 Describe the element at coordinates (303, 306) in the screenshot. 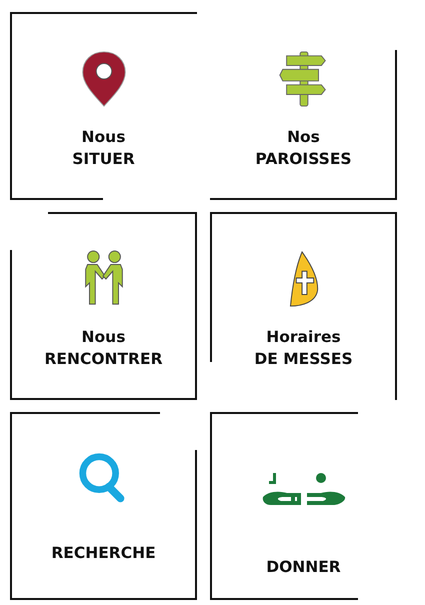

I see `menu-tile: Horaires DE MESSES` at that location.